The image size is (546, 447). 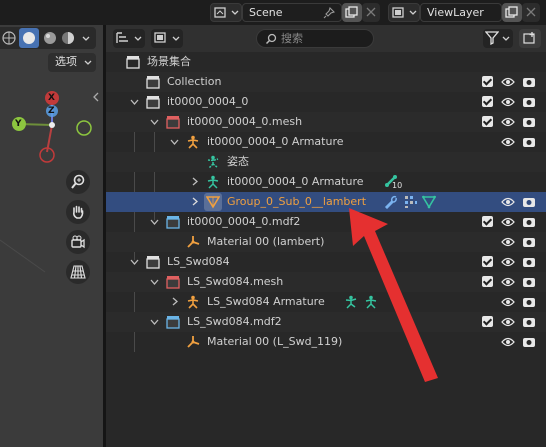 I want to click on rendered-shading-icon, so click(x=68, y=38).